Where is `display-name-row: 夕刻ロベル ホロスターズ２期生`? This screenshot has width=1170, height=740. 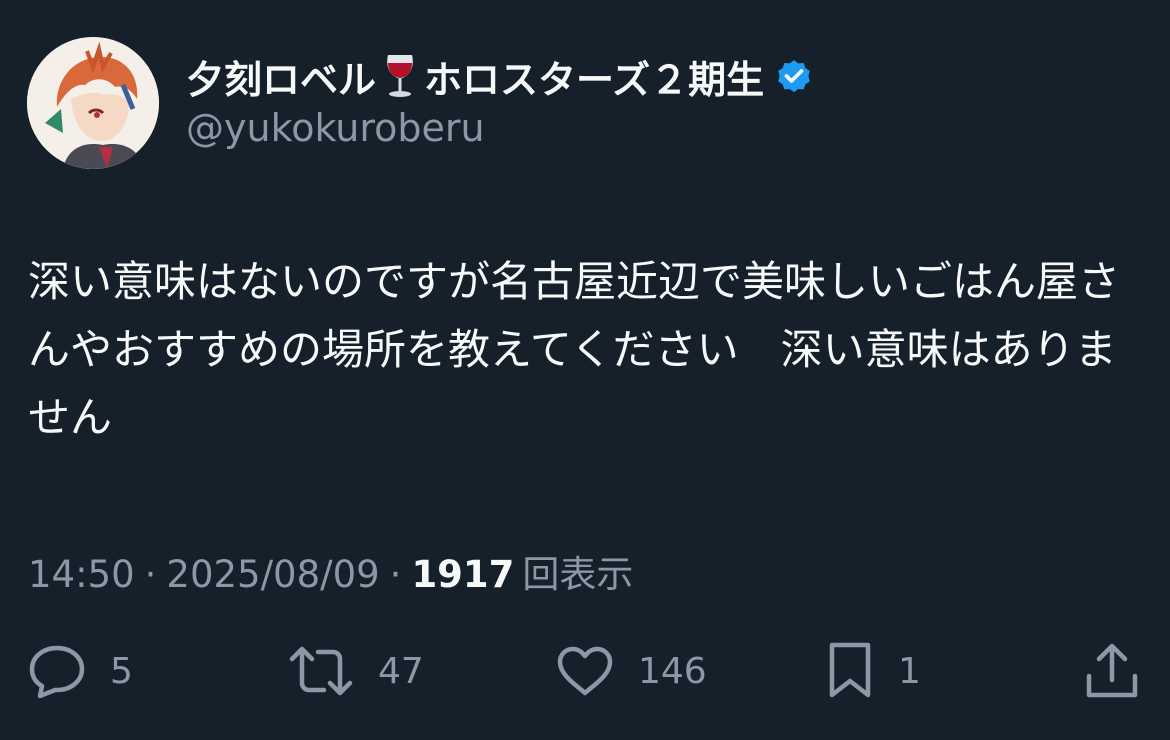 display-name-row: 夕刻ロベル ホロスターズ２期生 is located at coordinates (500, 77).